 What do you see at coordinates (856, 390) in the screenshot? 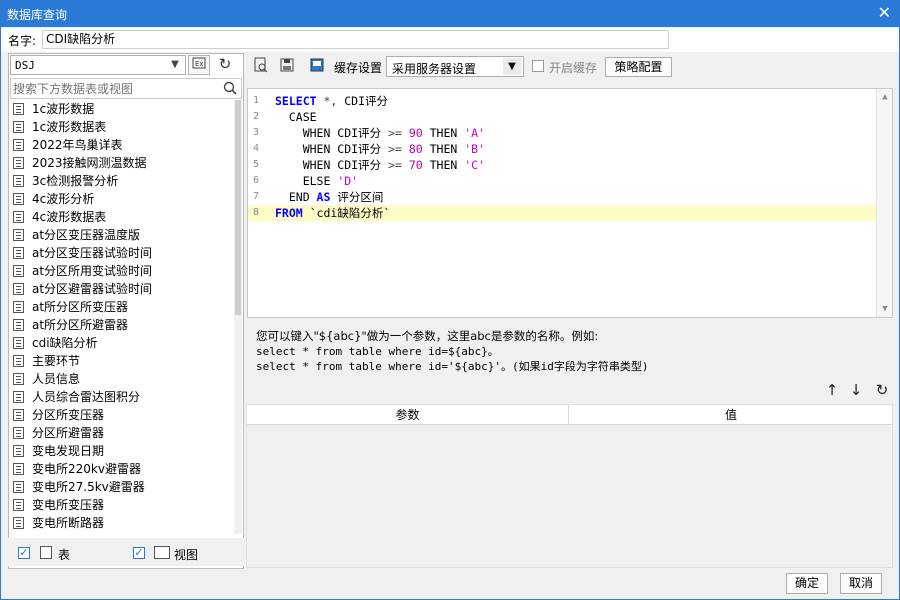
I see `arrow-down-icon: ↓` at bounding box center [856, 390].